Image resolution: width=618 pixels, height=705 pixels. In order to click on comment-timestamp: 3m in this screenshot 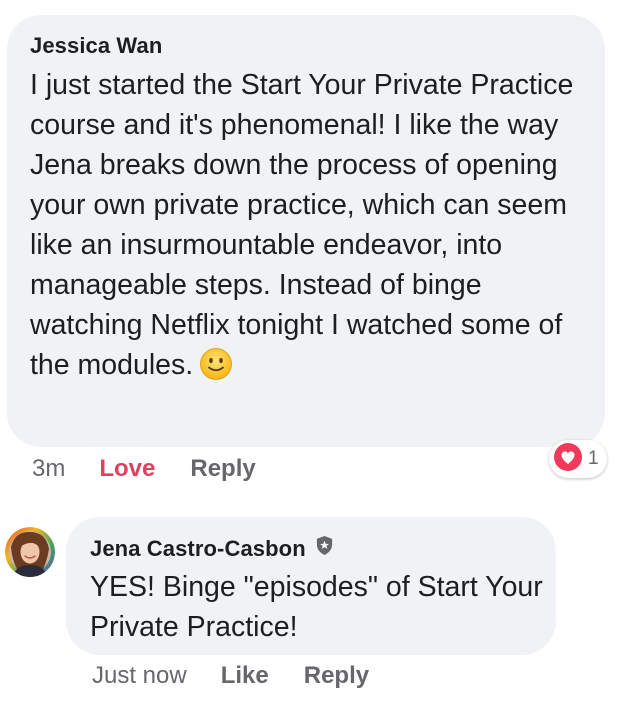, I will do `click(48, 469)`.